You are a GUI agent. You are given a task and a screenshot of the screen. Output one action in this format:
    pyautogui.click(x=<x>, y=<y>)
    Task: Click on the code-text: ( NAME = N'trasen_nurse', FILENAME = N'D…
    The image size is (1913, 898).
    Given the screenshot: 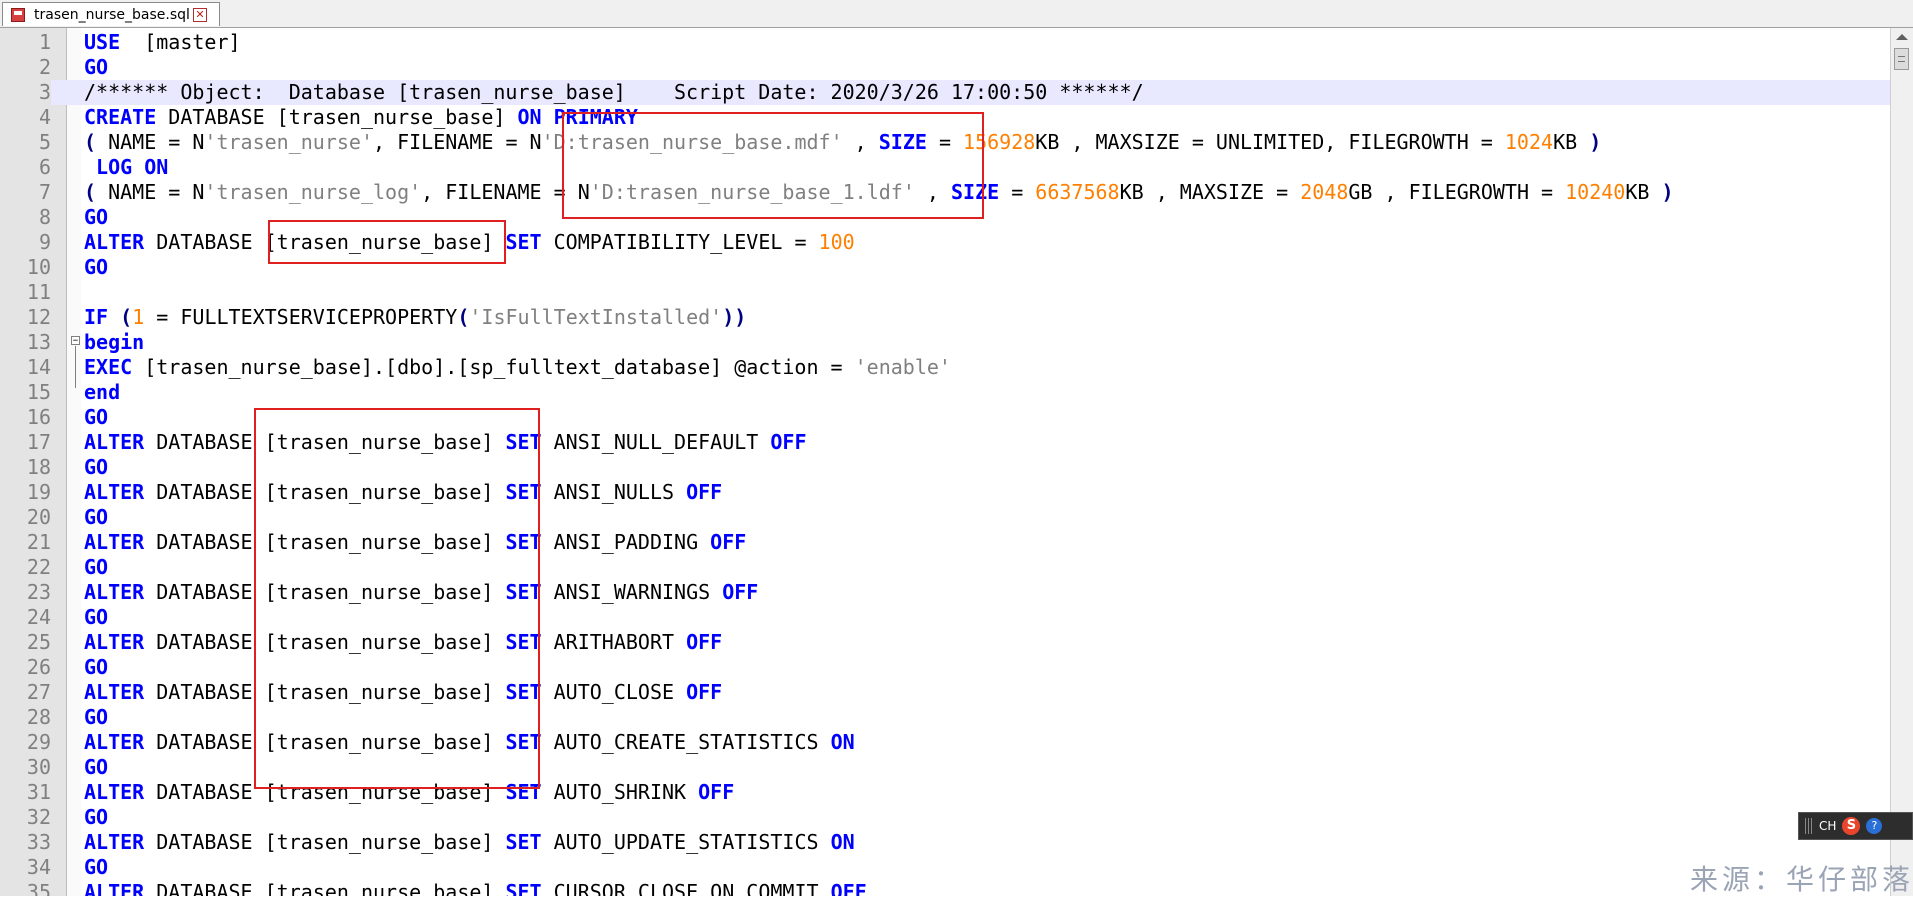 What is the action you would take?
    pyautogui.click(x=842, y=142)
    